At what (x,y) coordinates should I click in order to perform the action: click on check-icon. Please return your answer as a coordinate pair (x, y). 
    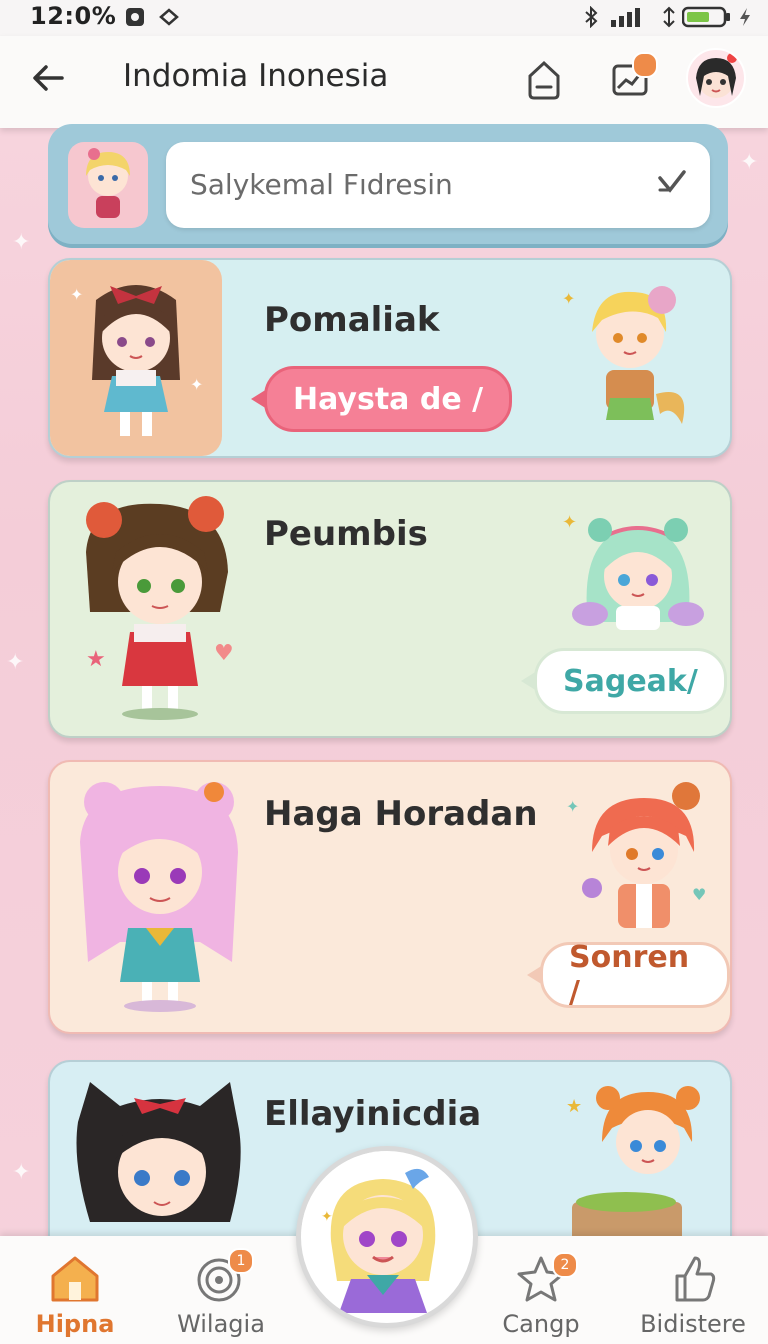
    Looking at the image, I should click on (672, 184).